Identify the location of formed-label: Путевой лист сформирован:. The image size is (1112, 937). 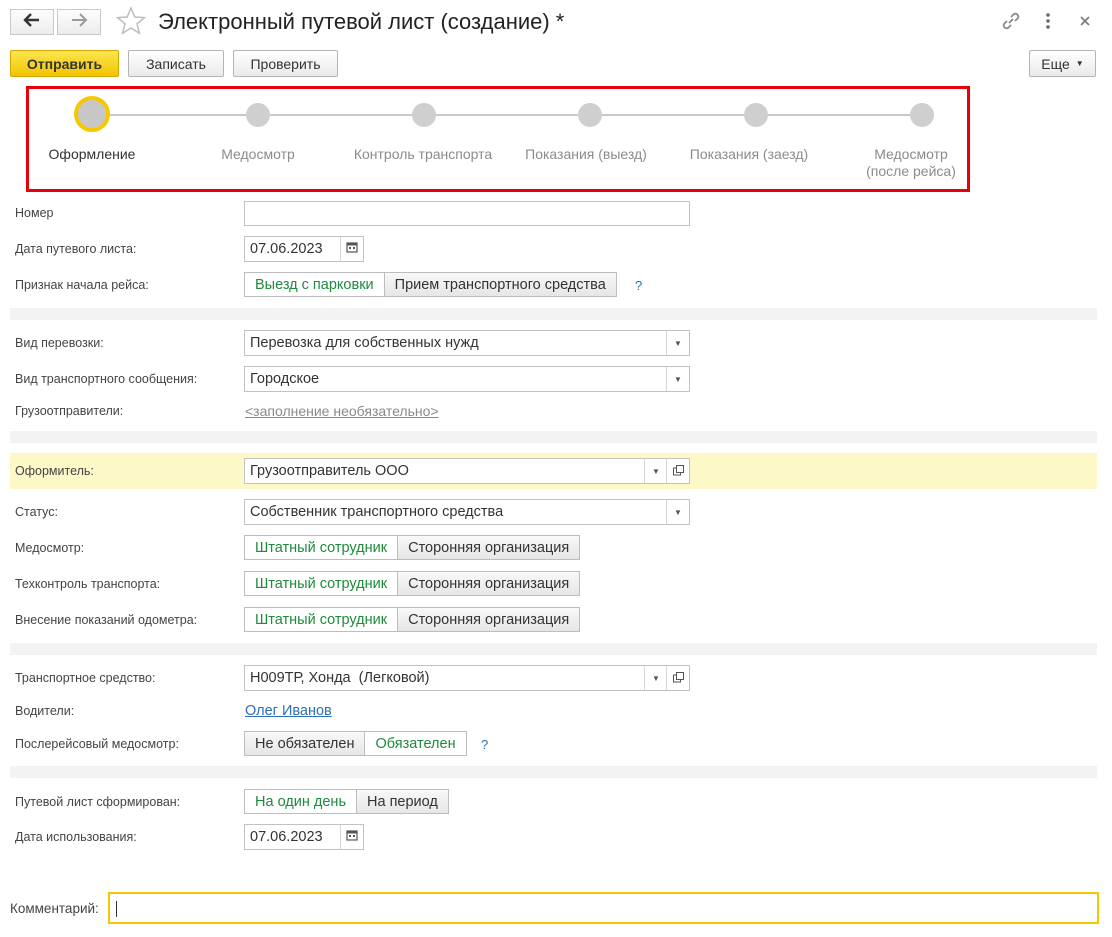
(98, 802).